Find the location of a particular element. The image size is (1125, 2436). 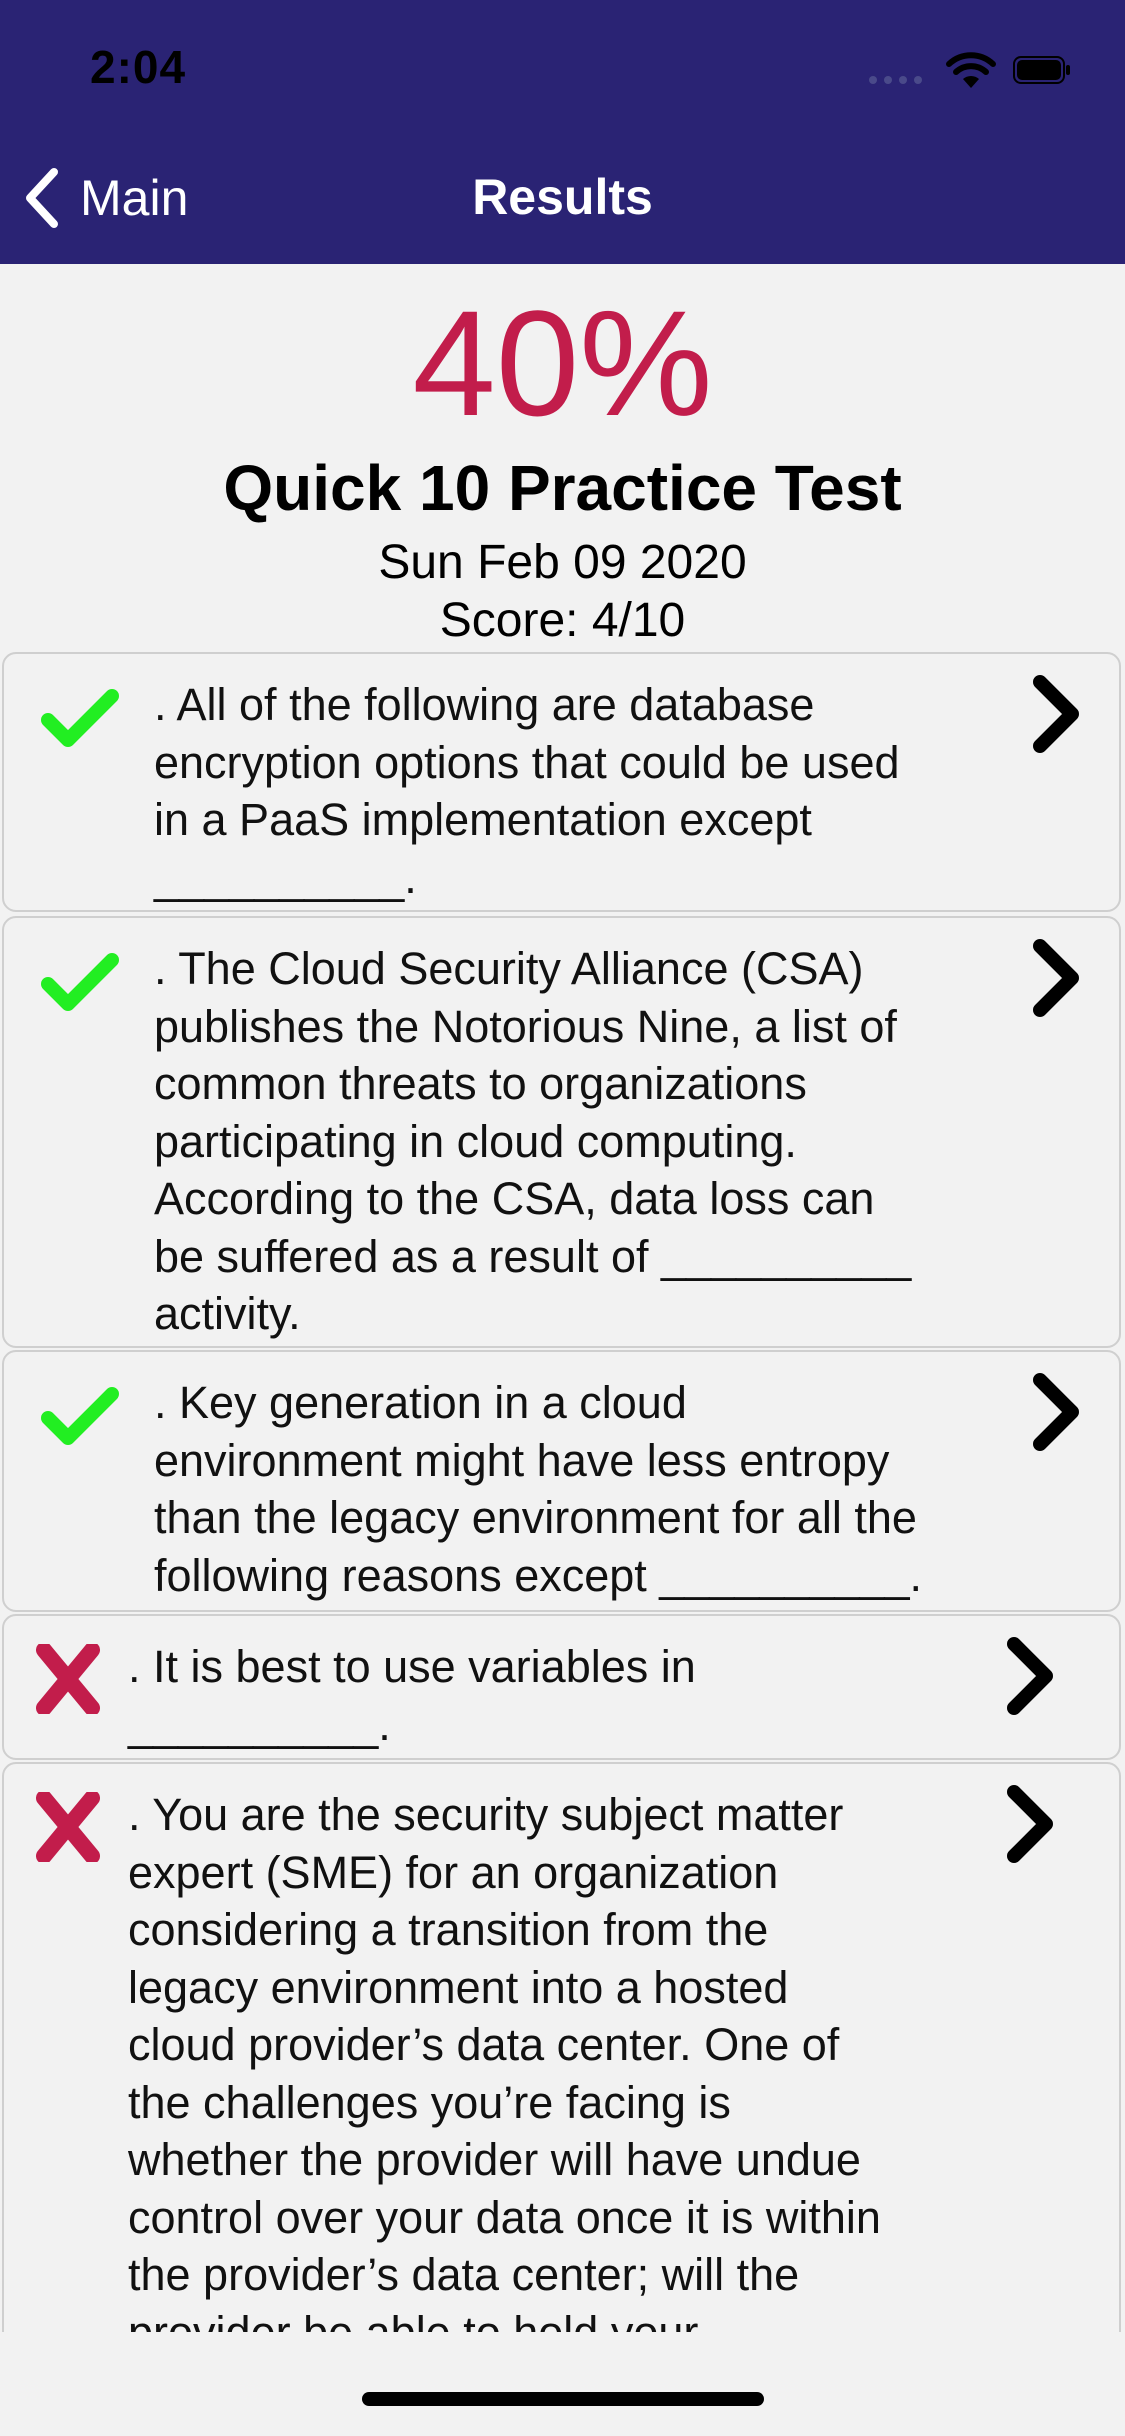

status-indicators is located at coordinates (974, 70).